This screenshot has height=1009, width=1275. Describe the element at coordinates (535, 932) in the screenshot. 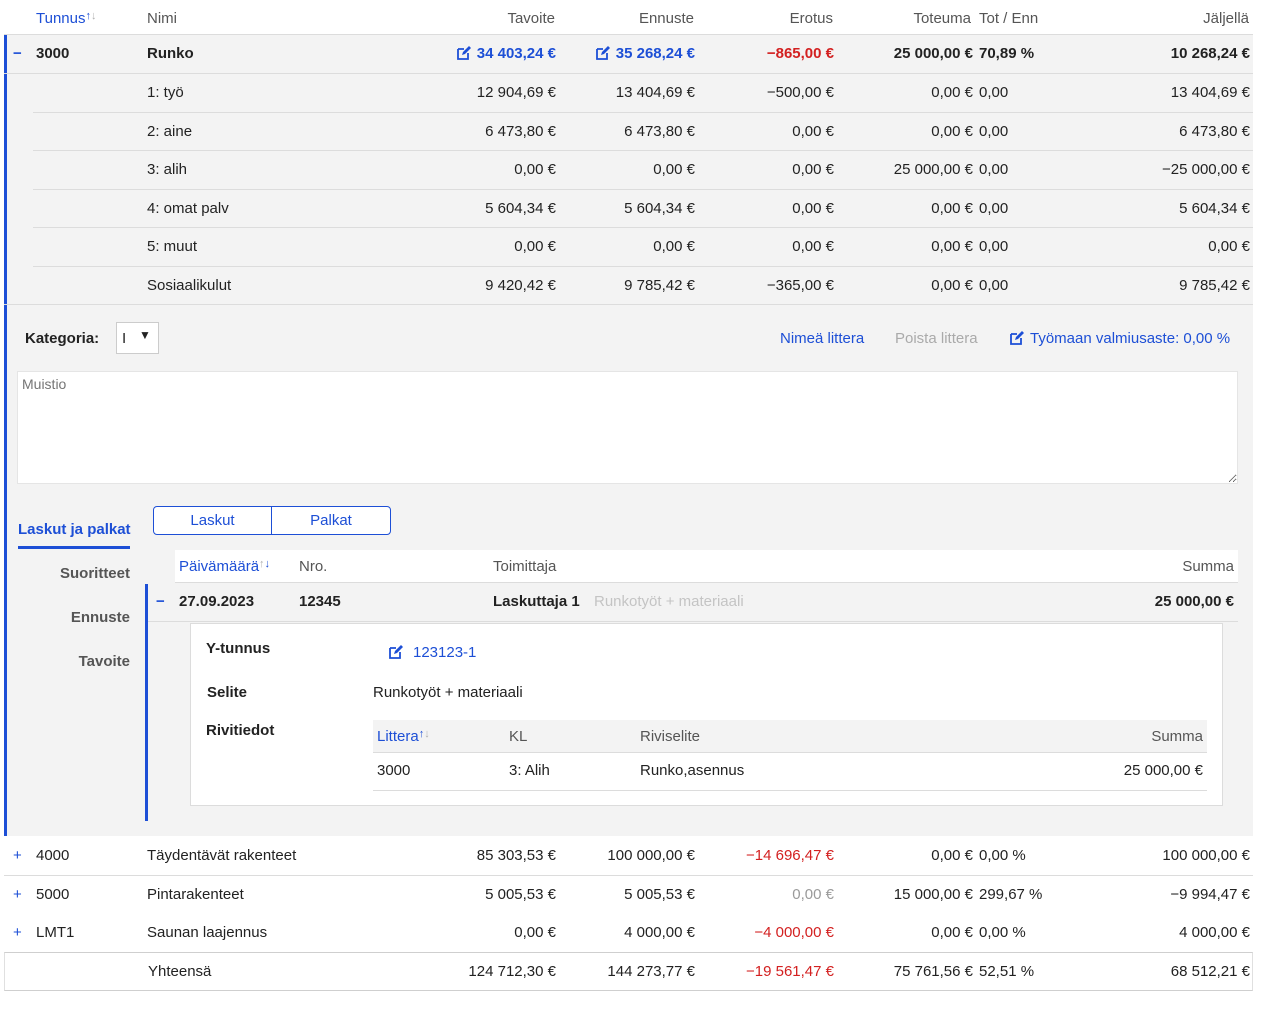

I see `row-tavoite: 0,00 €` at that location.